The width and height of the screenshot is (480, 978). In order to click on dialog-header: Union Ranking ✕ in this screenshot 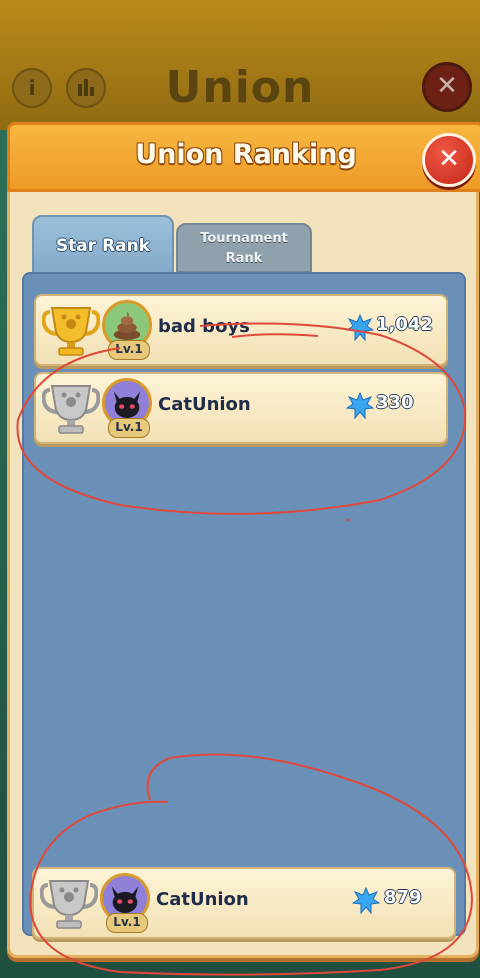, I will do `click(243, 157)`.